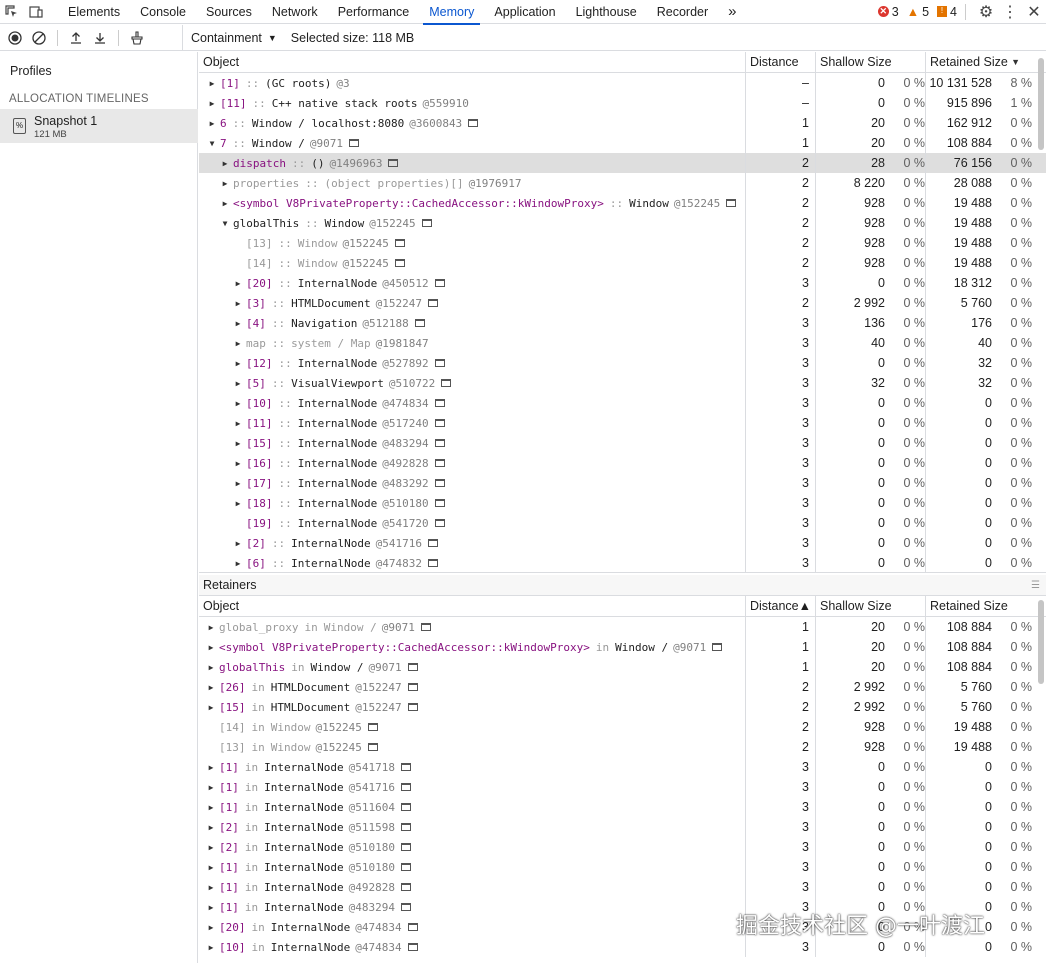  Describe the element at coordinates (981, 62) in the screenshot. I see `column-retained-size: Retained Size ▼` at that location.